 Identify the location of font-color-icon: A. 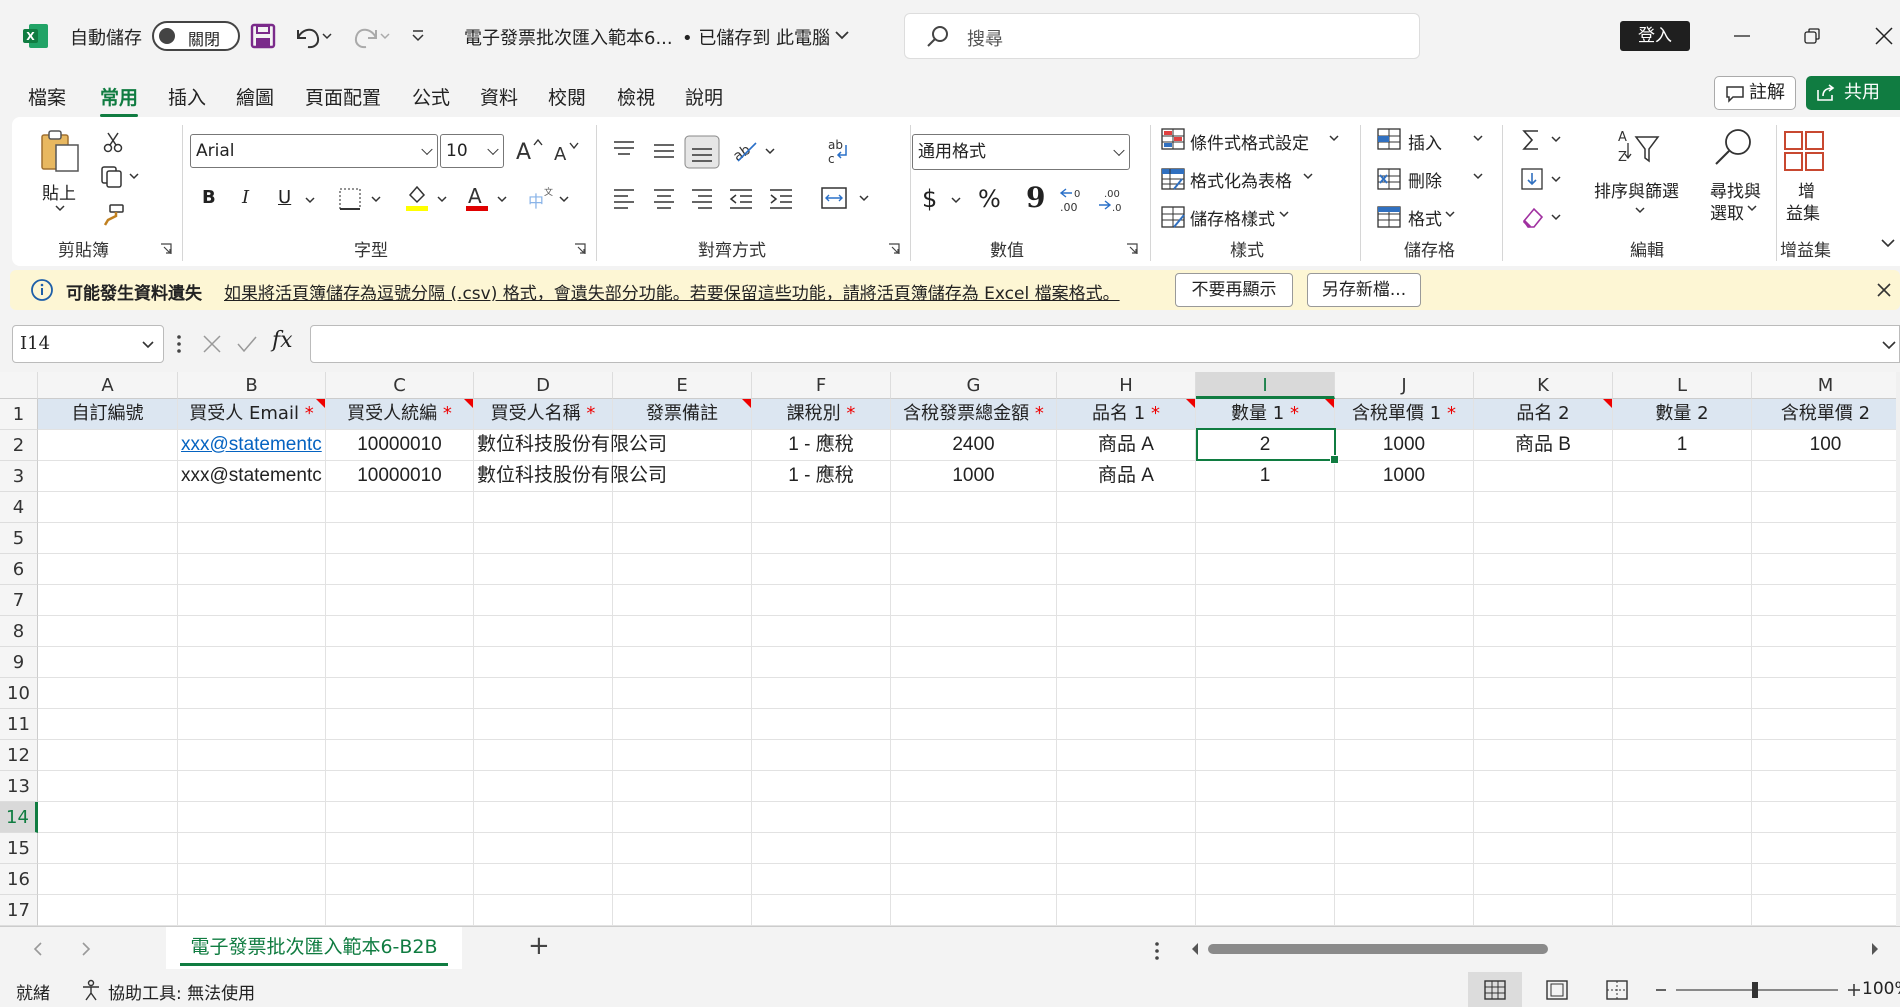
(489, 198).